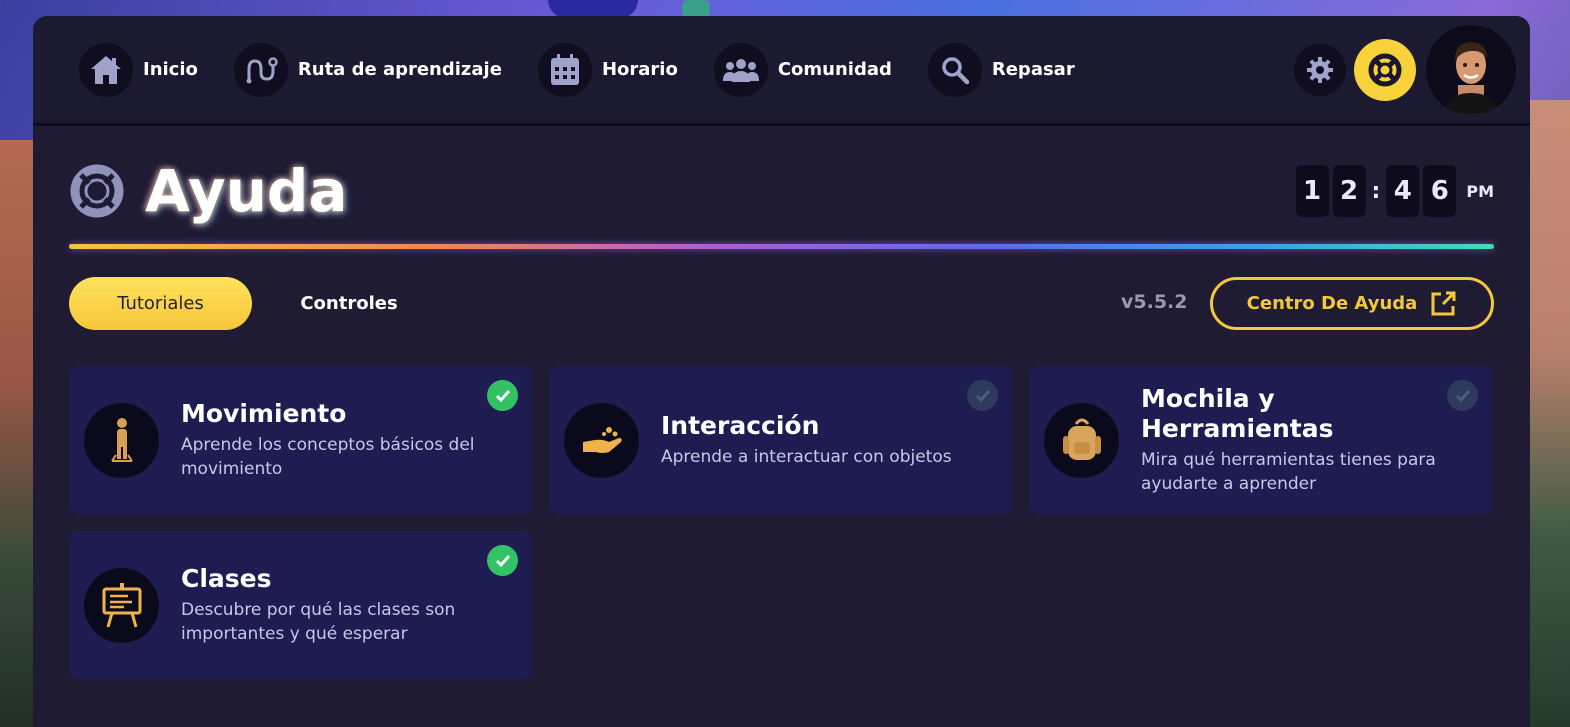 This screenshot has height=727, width=1570. What do you see at coordinates (246, 191) in the screenshot?
I see `page-title: Ayuda` at bounding box center [246, 191].